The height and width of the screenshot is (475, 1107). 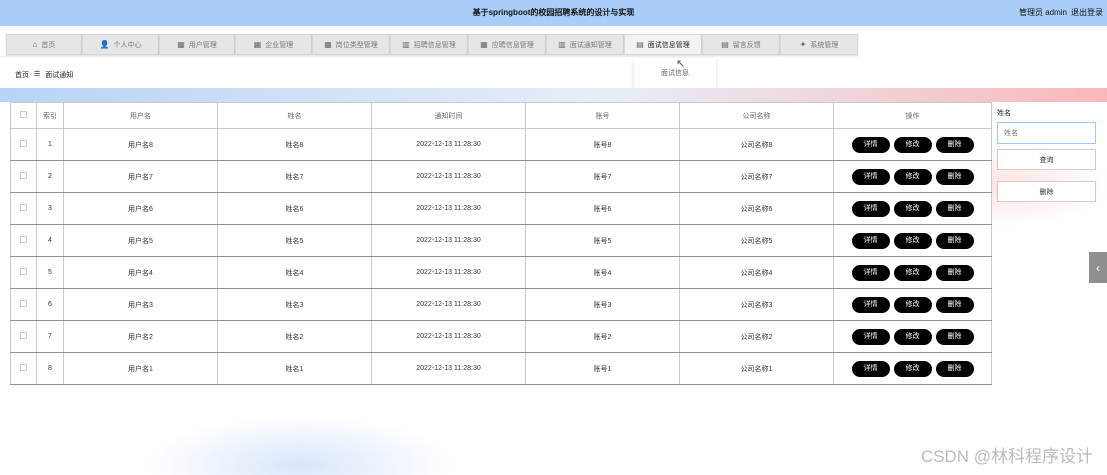 I want to click on cell-username: 用户名8, so click(x=140, y=144).